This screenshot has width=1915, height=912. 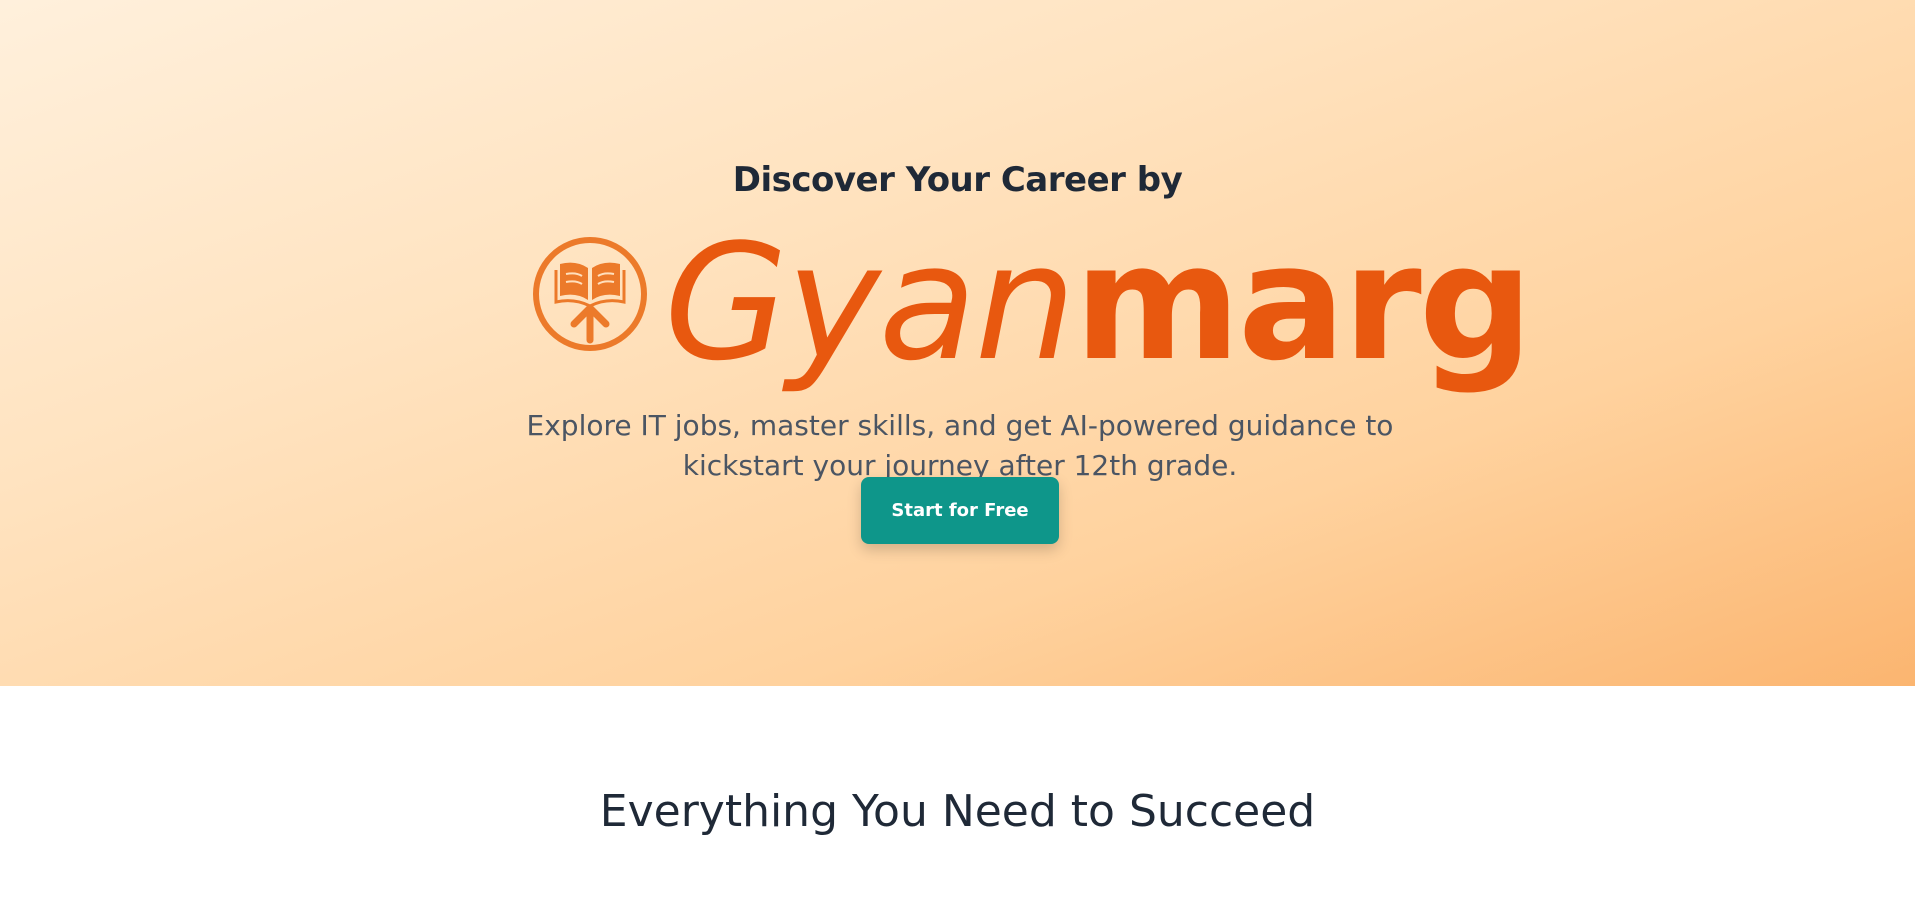 What do you see at coordinates (960, 510) in the screenshot?
I see `start-for-free-button: Start for Free` at bounding box center [960, 510].